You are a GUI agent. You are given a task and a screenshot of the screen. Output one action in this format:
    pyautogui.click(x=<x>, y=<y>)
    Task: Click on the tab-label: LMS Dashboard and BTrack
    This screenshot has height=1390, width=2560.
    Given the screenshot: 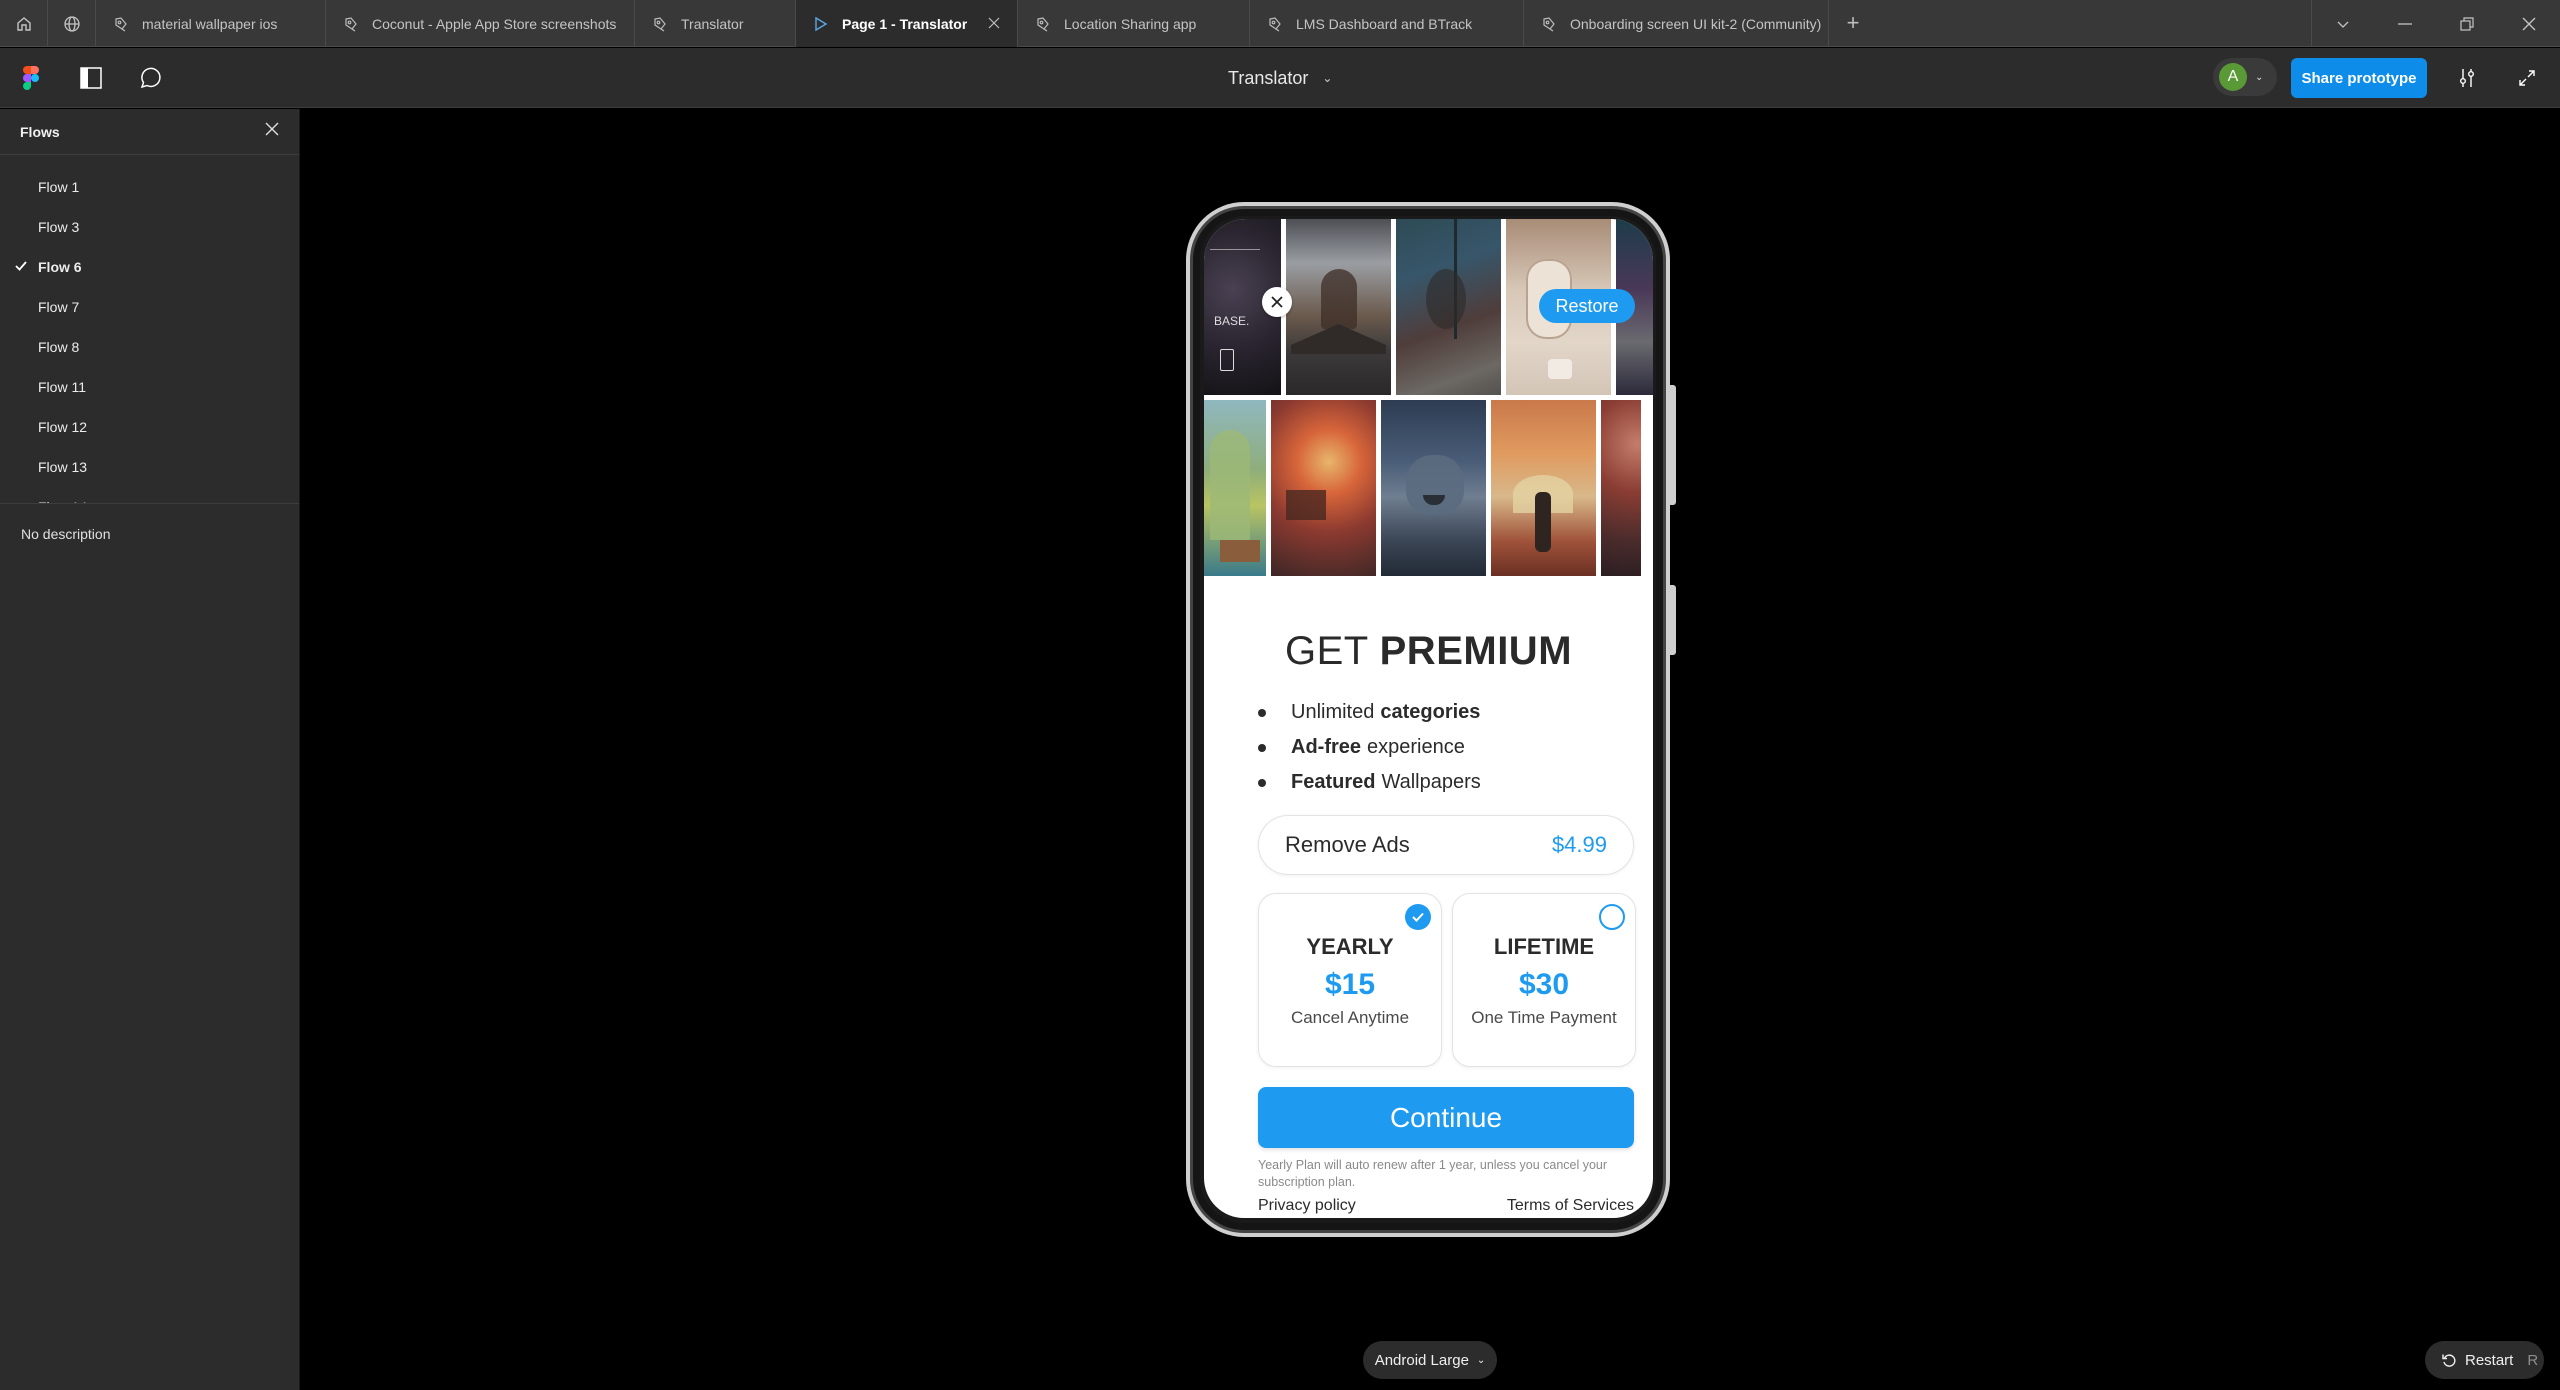 What is the action you would take?
    pyautogui.click(x=1384, y=23)
    